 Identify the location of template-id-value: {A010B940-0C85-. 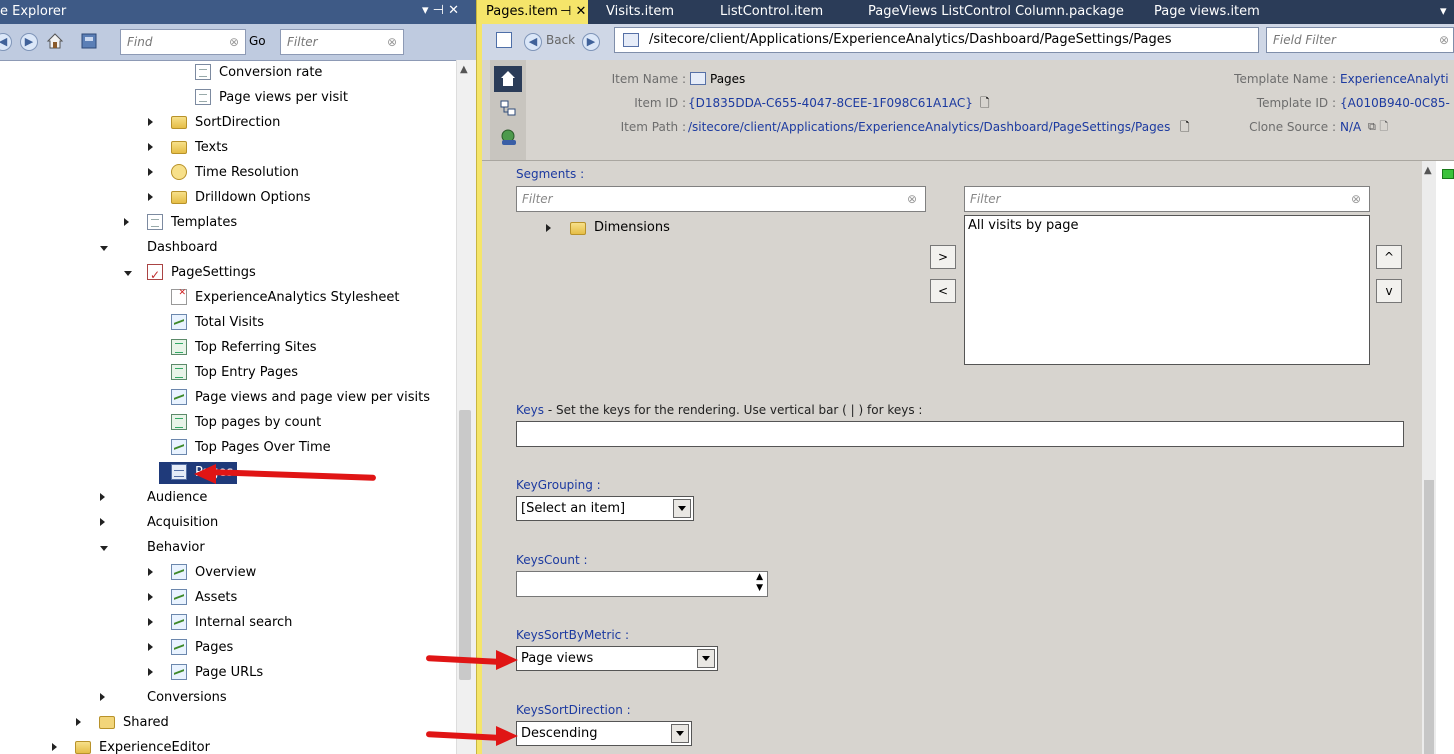
(1395, 103).